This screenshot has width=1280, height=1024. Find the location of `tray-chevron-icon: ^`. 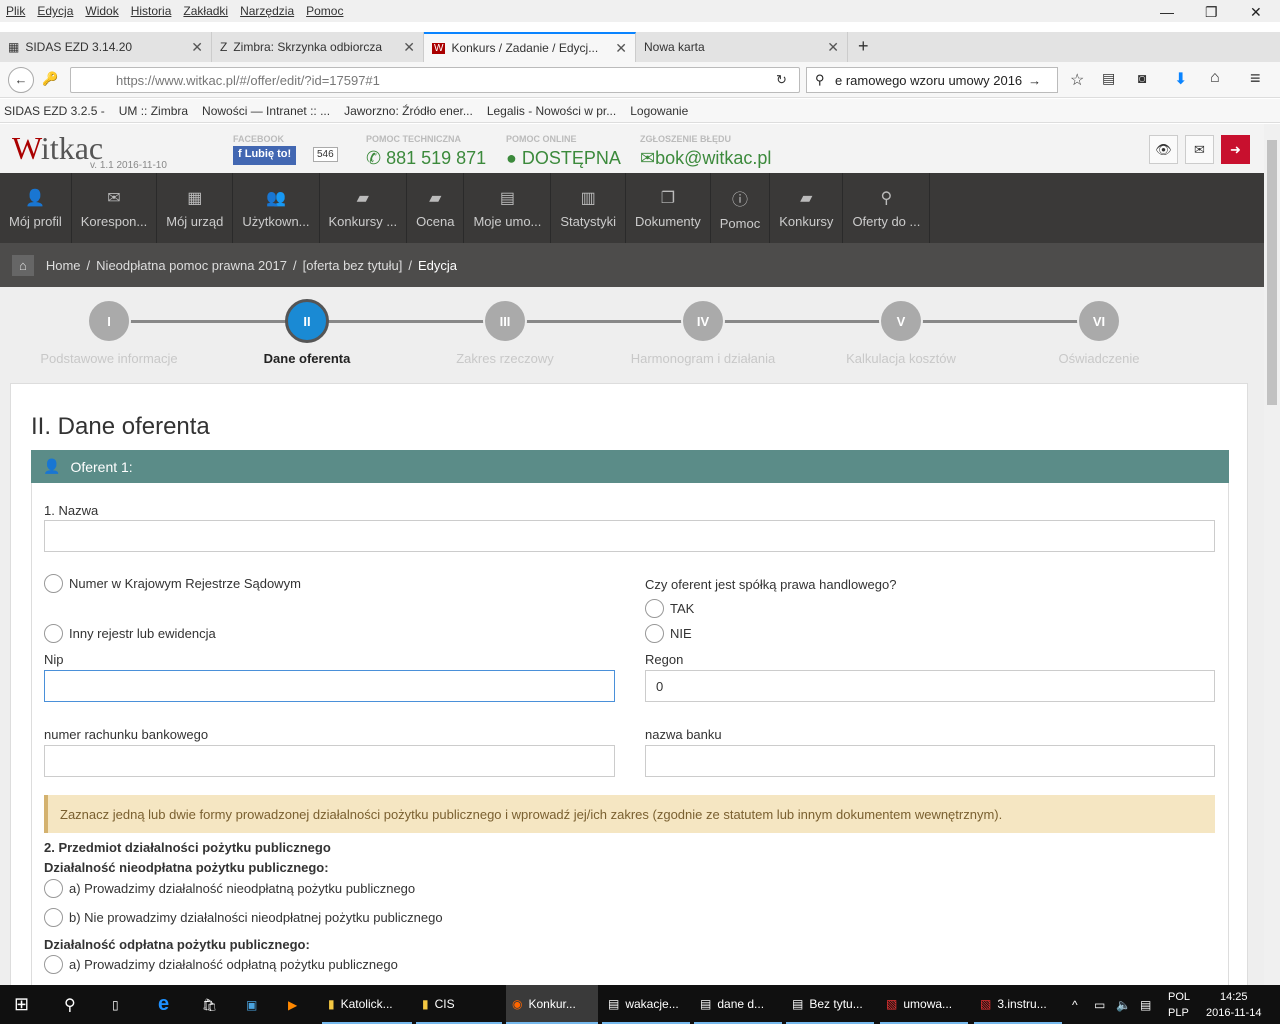

tray-chevron-icon: ^ is located at coordinates (1075, 1004).